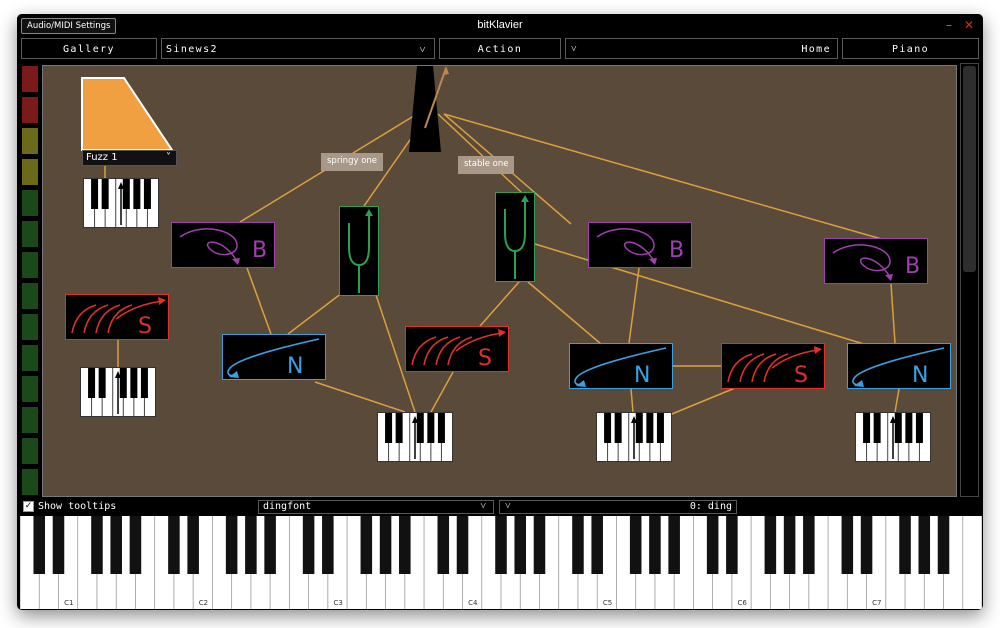 This screenshot has height=628, width=1000. I want to click on piano-menu-button: Piano, so click(910, 48).